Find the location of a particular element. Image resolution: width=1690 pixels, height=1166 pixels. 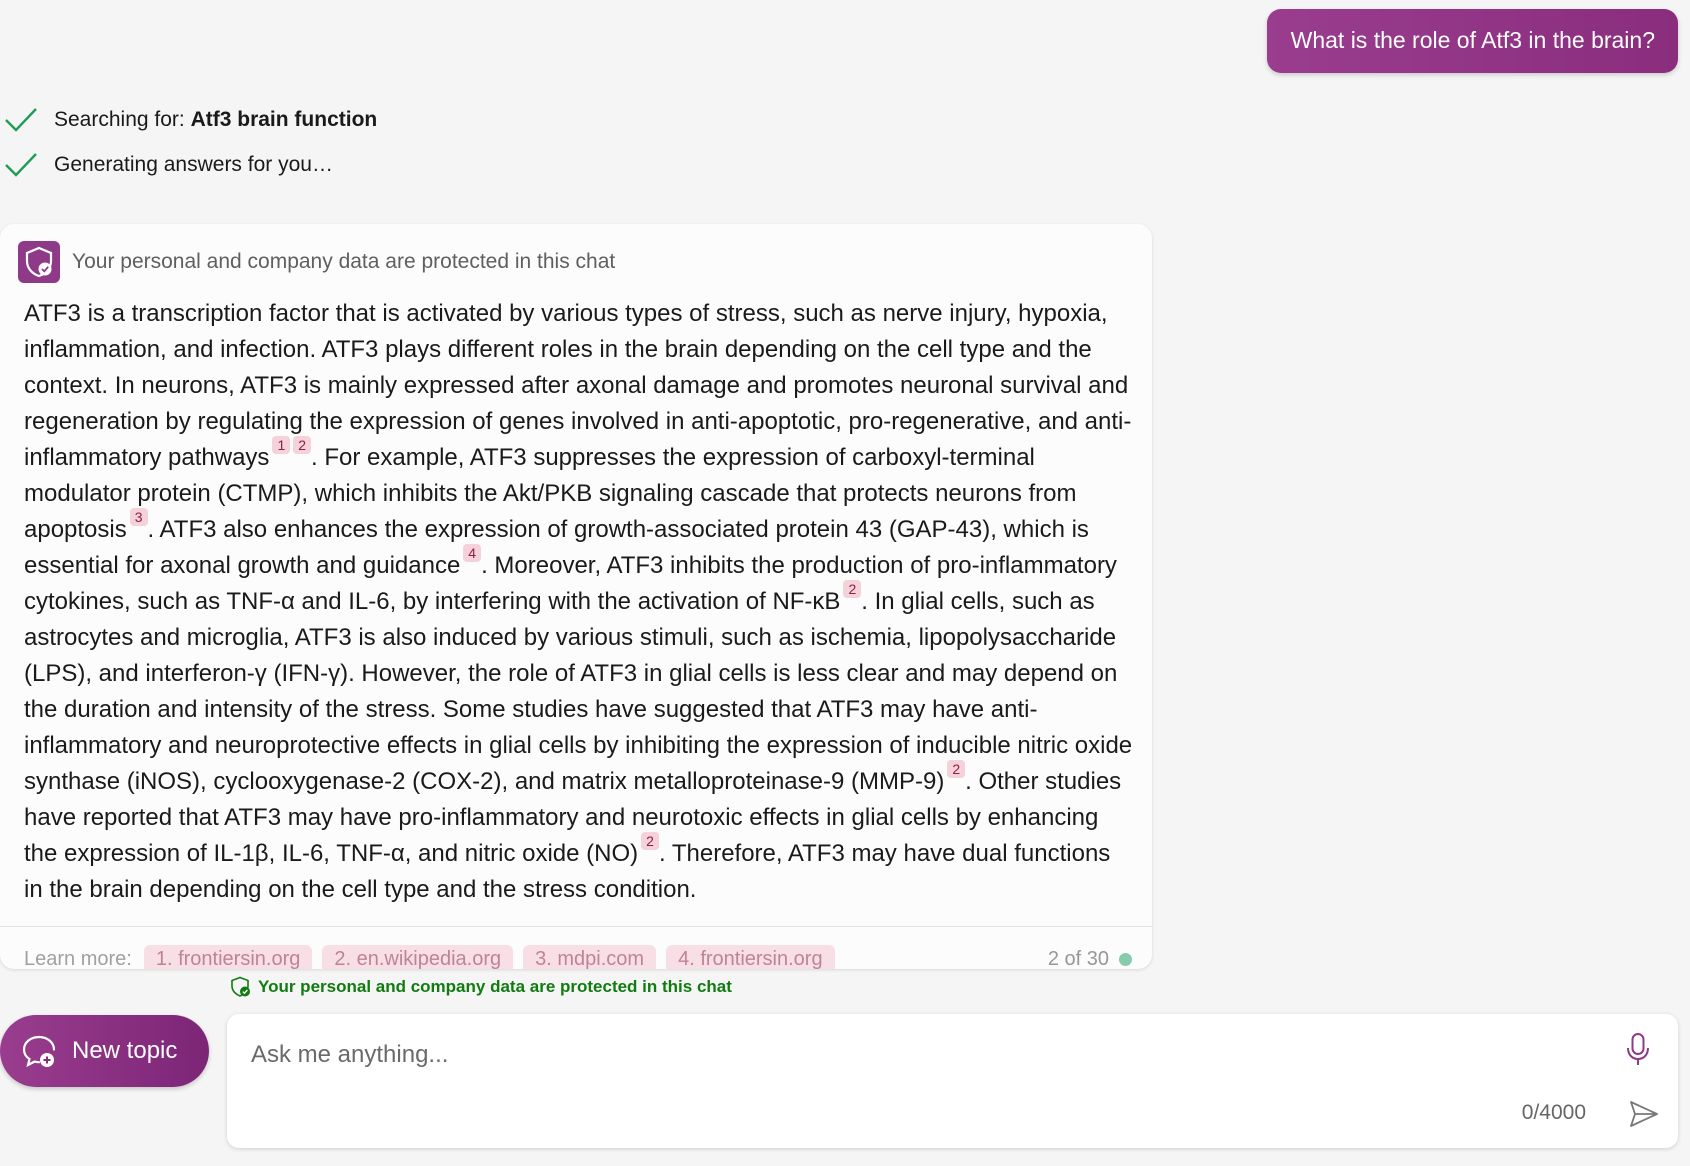

new-topic-button: New topic is located at coordinates (104, 1051).